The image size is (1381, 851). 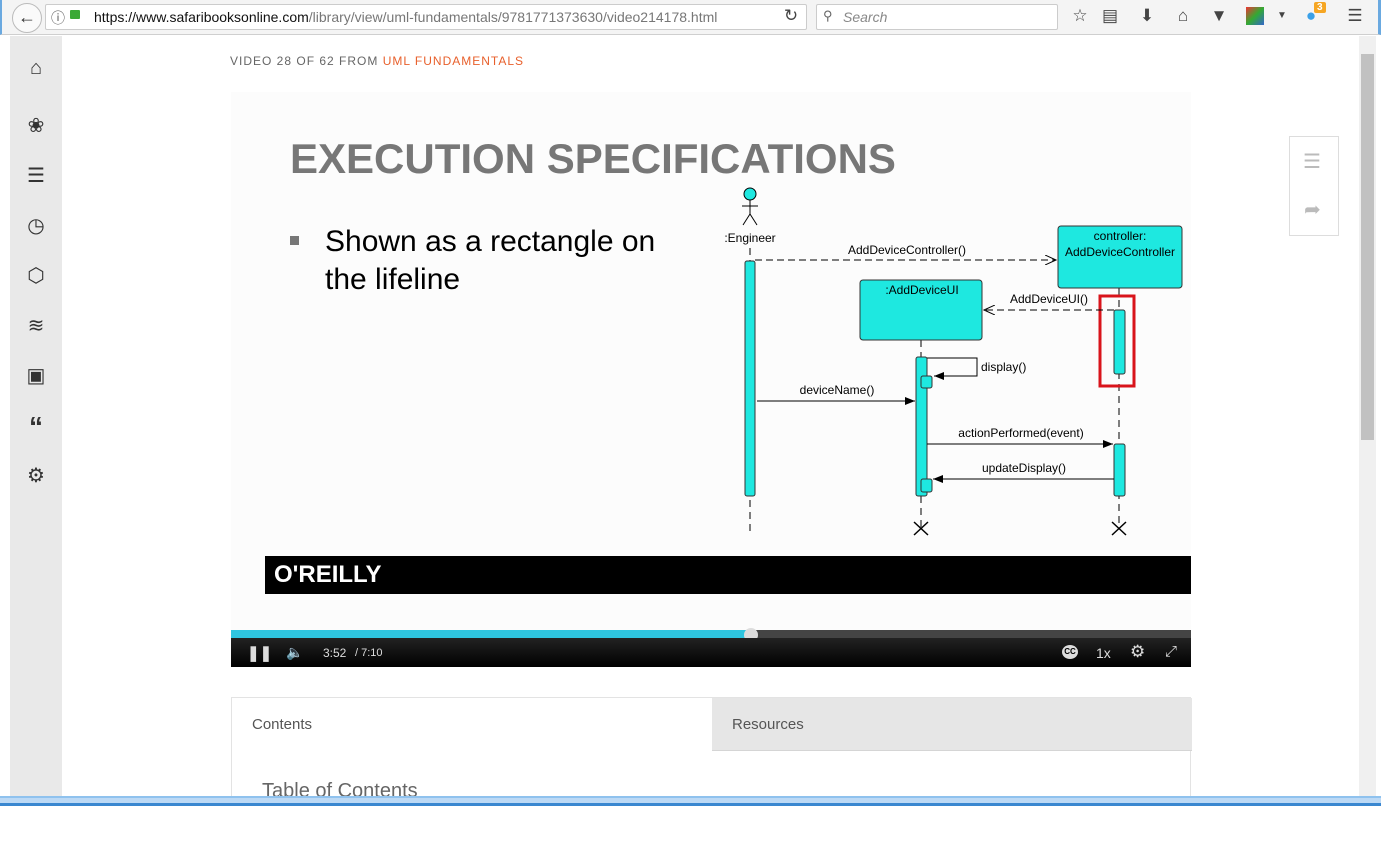 I want to click on cube-icon: ▣, so click(x=36, y=375).